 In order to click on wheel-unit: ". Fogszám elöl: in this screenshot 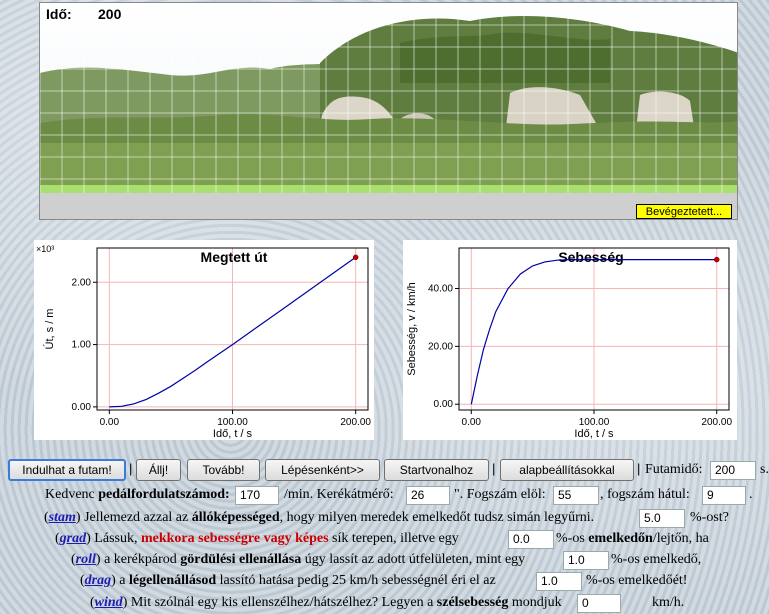, I will do `click(500, 494)`.